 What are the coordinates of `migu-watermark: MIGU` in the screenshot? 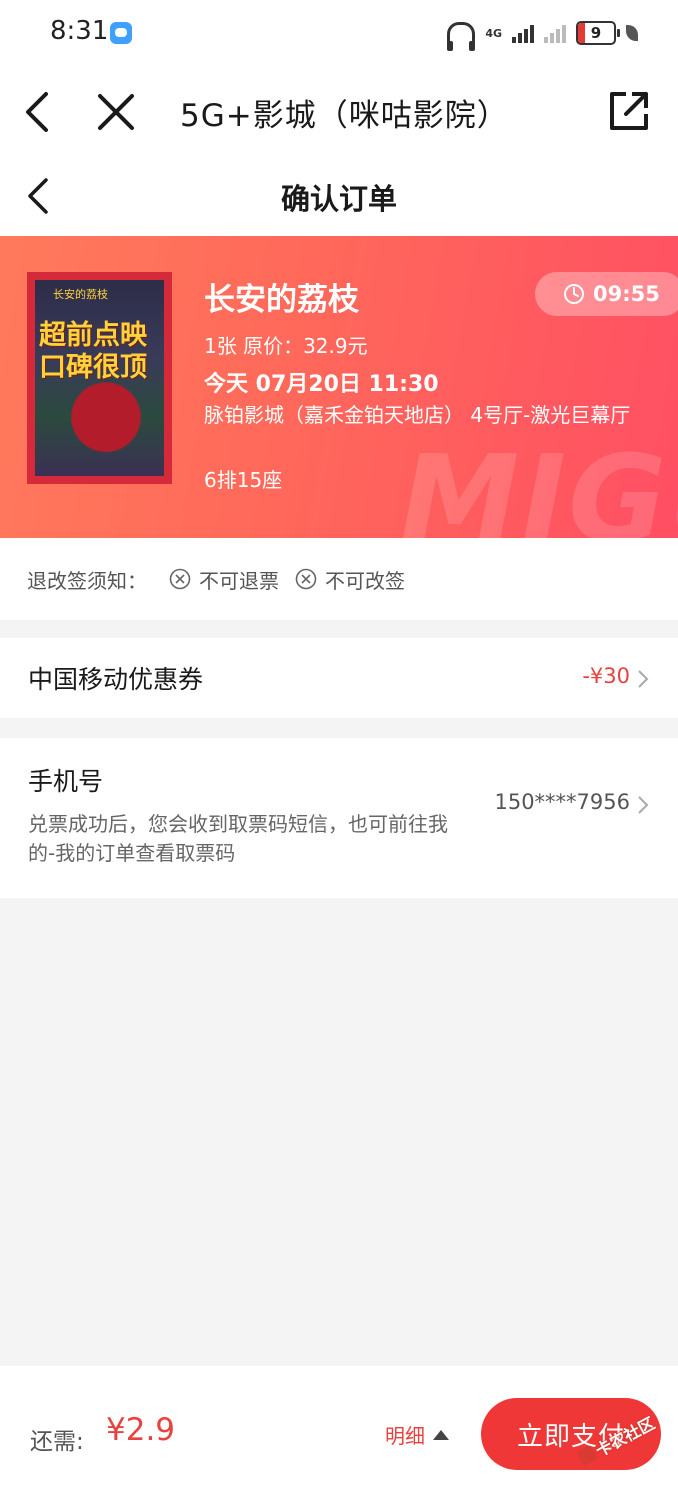 It's located at (539, 484).